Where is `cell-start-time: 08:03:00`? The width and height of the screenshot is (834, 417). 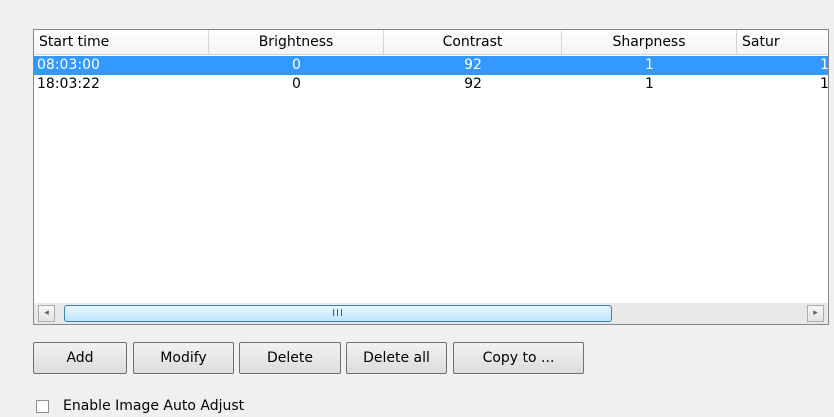
cell-start-time: 08:03:00 is located at coordinates (68, 65).